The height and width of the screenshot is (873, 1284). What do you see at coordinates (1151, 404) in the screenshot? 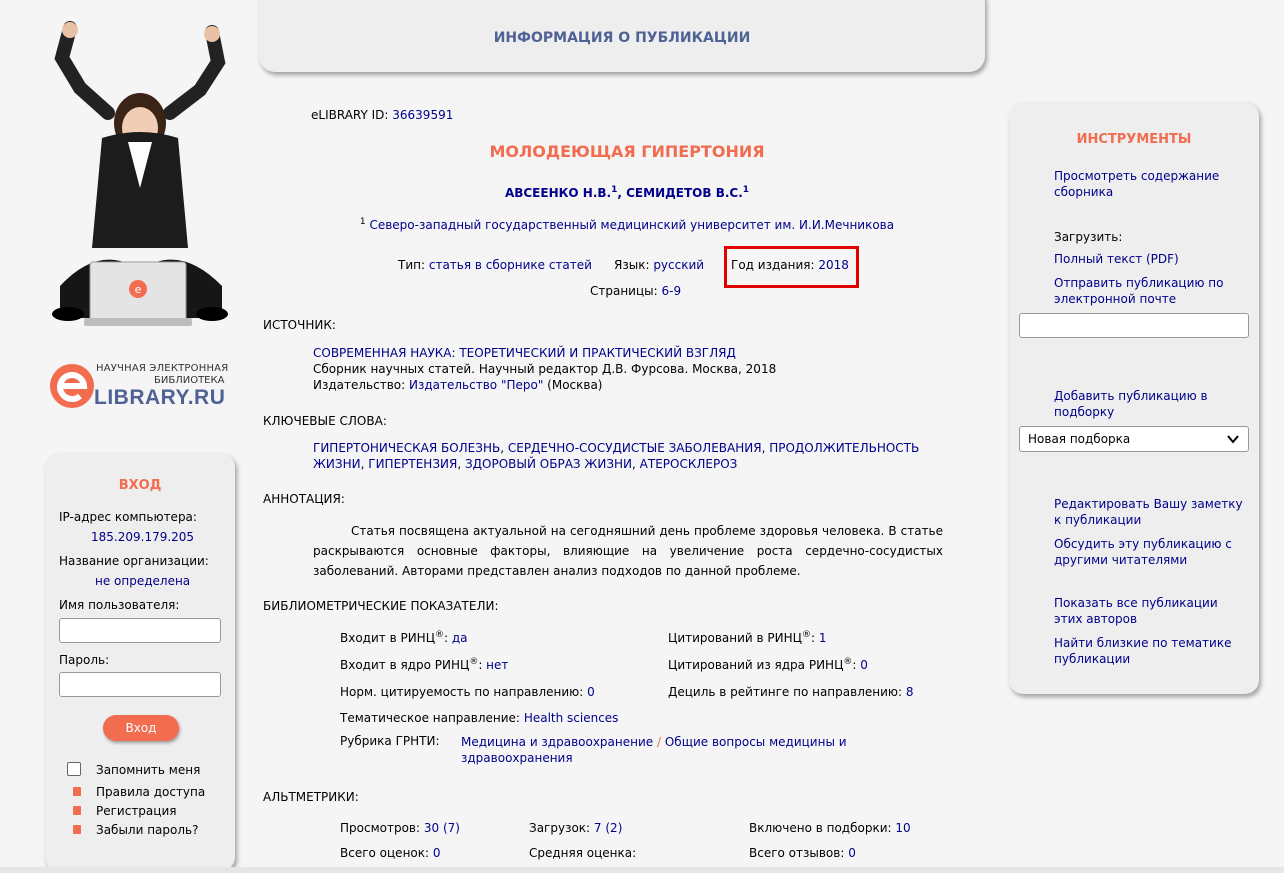
I see `add-to-collection-link: Добавить публикацию в подборку` at bounding box center [1151, 404].